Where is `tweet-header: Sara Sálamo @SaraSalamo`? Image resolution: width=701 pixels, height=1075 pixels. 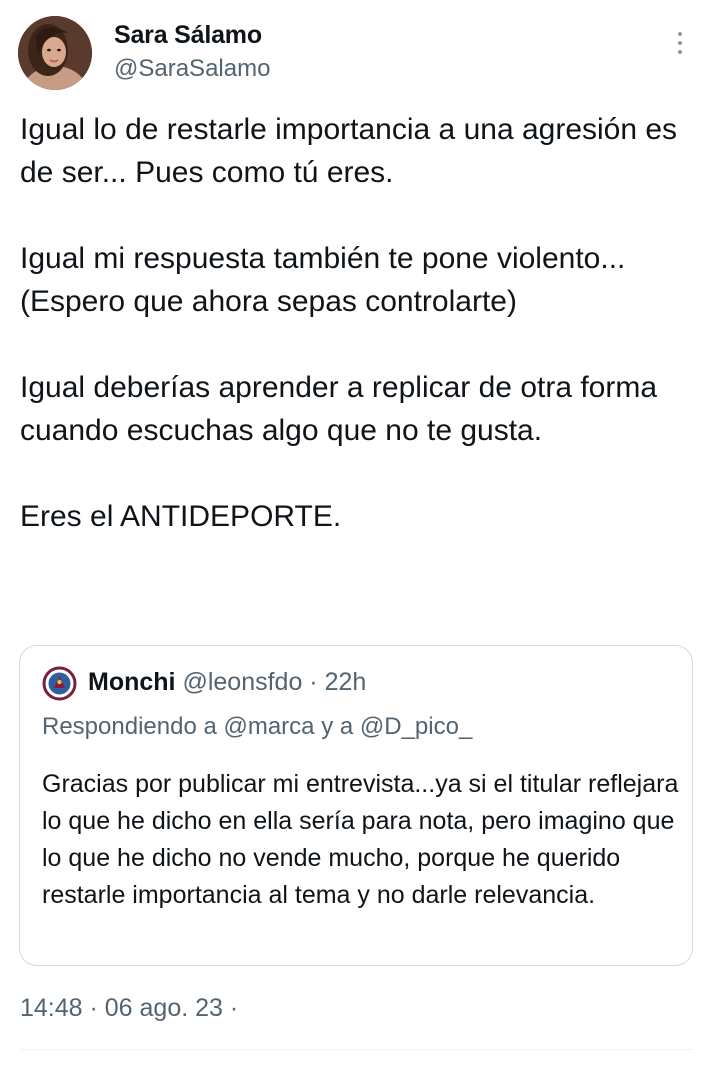
tweet-header: Sara Sálamo @SaraSalamo is located at coordinates (353, 56).